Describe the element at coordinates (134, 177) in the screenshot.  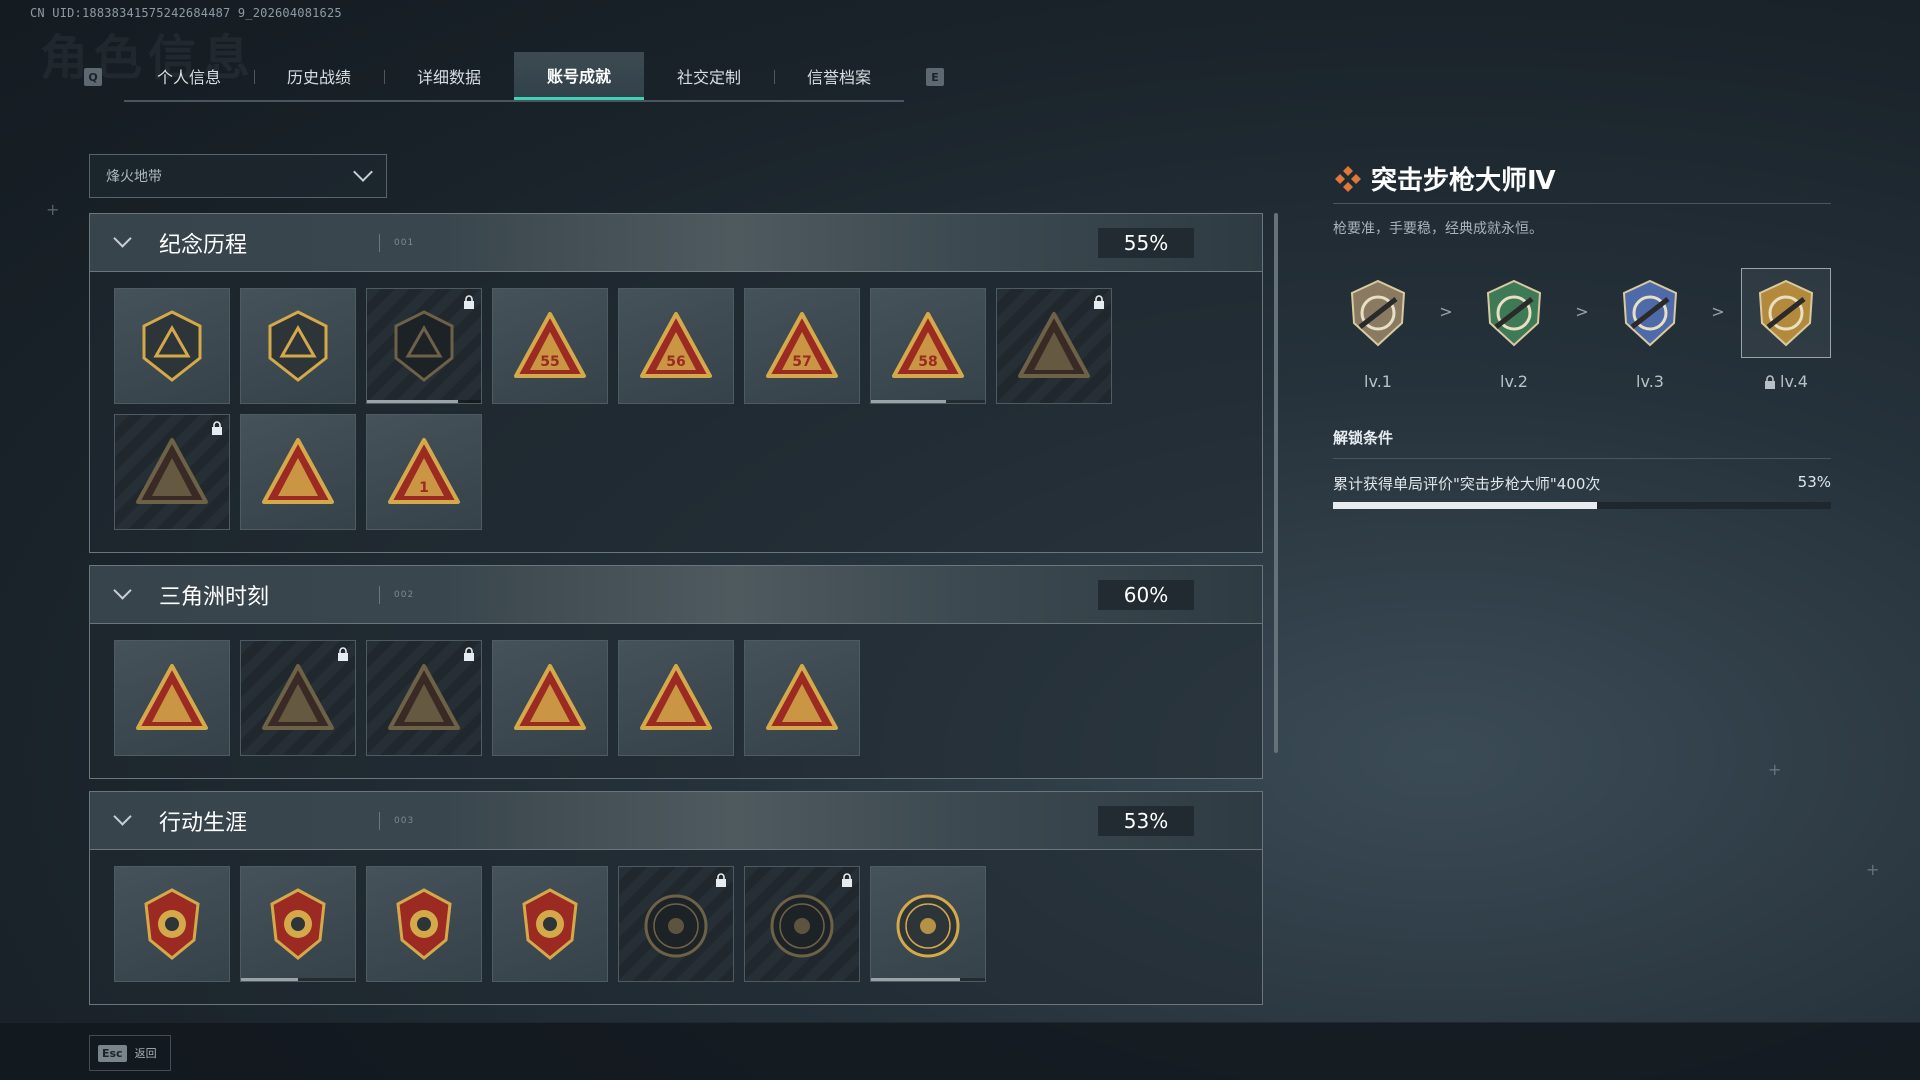
I see `mode-dropdown-value: 烽火地带` at that location.